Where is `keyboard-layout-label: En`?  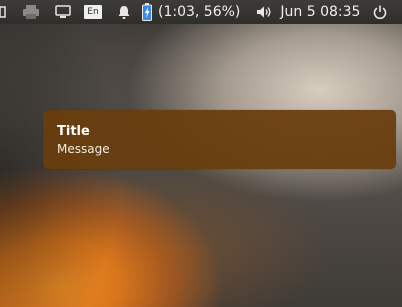
keyboard-layout-label: En is located at coordinates (93, 12).